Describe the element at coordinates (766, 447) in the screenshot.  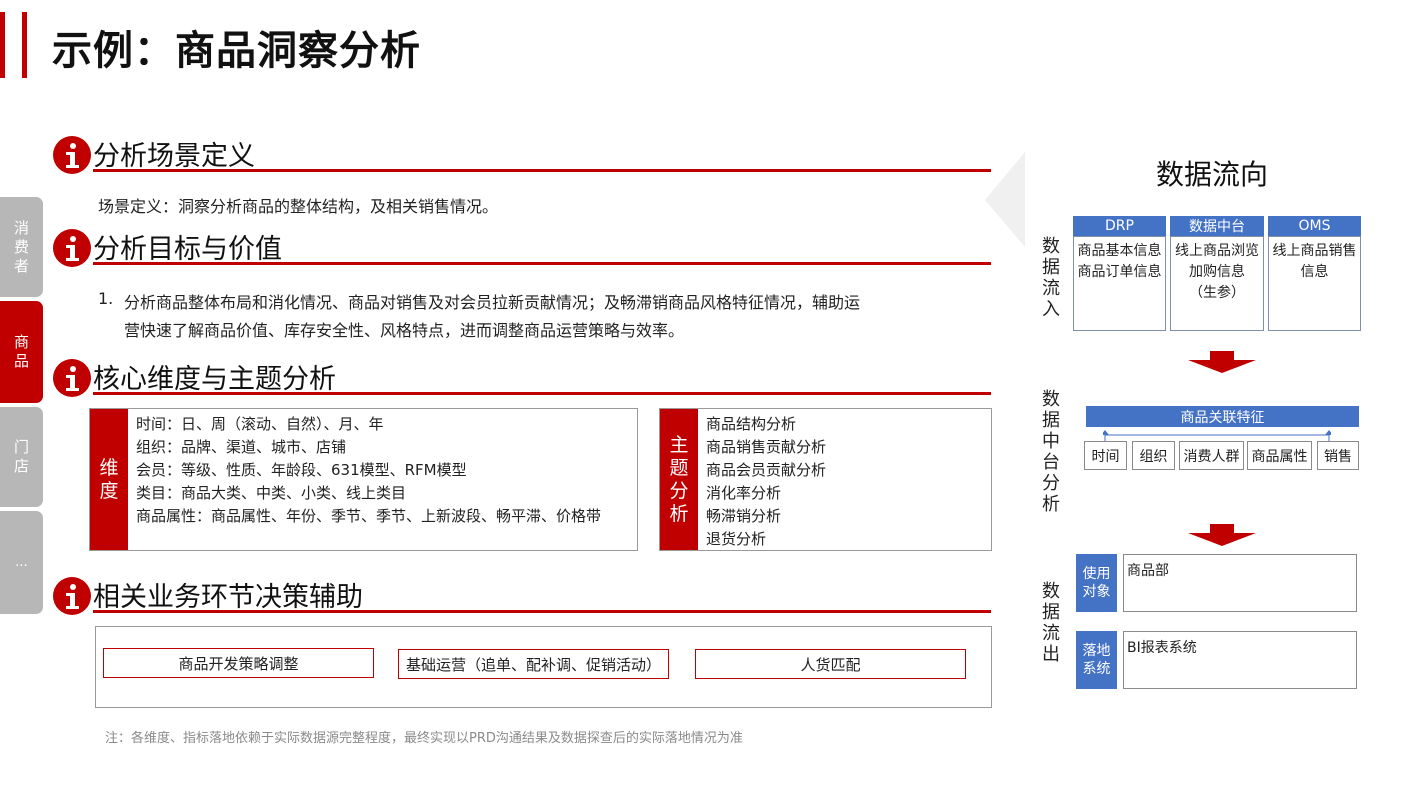
I see `topic-item: 商品销售贡献分析` at that location.